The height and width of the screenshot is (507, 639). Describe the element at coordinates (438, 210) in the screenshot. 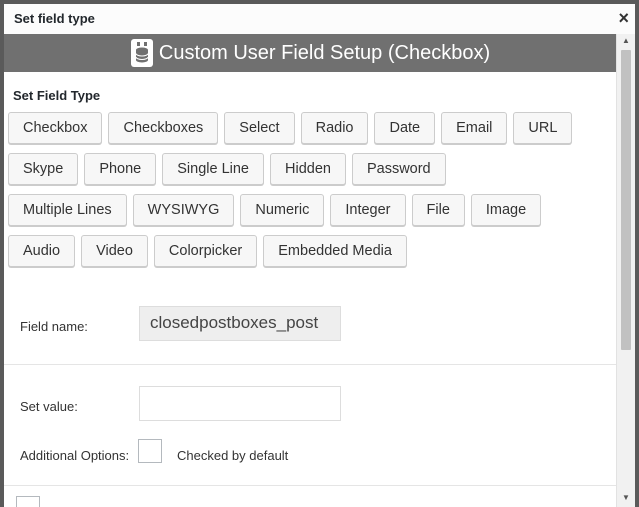

I see `field-type-button-file: File` at that location.